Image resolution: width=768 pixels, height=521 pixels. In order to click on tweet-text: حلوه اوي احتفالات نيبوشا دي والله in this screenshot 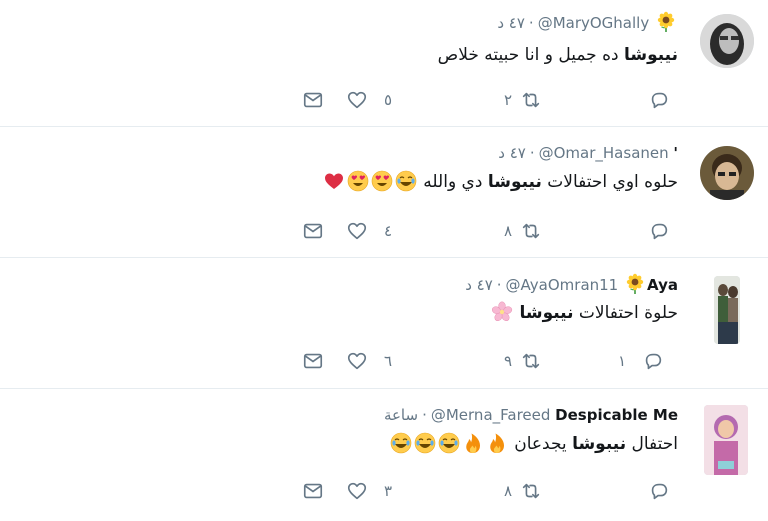, I will do `click(500, 182)`.